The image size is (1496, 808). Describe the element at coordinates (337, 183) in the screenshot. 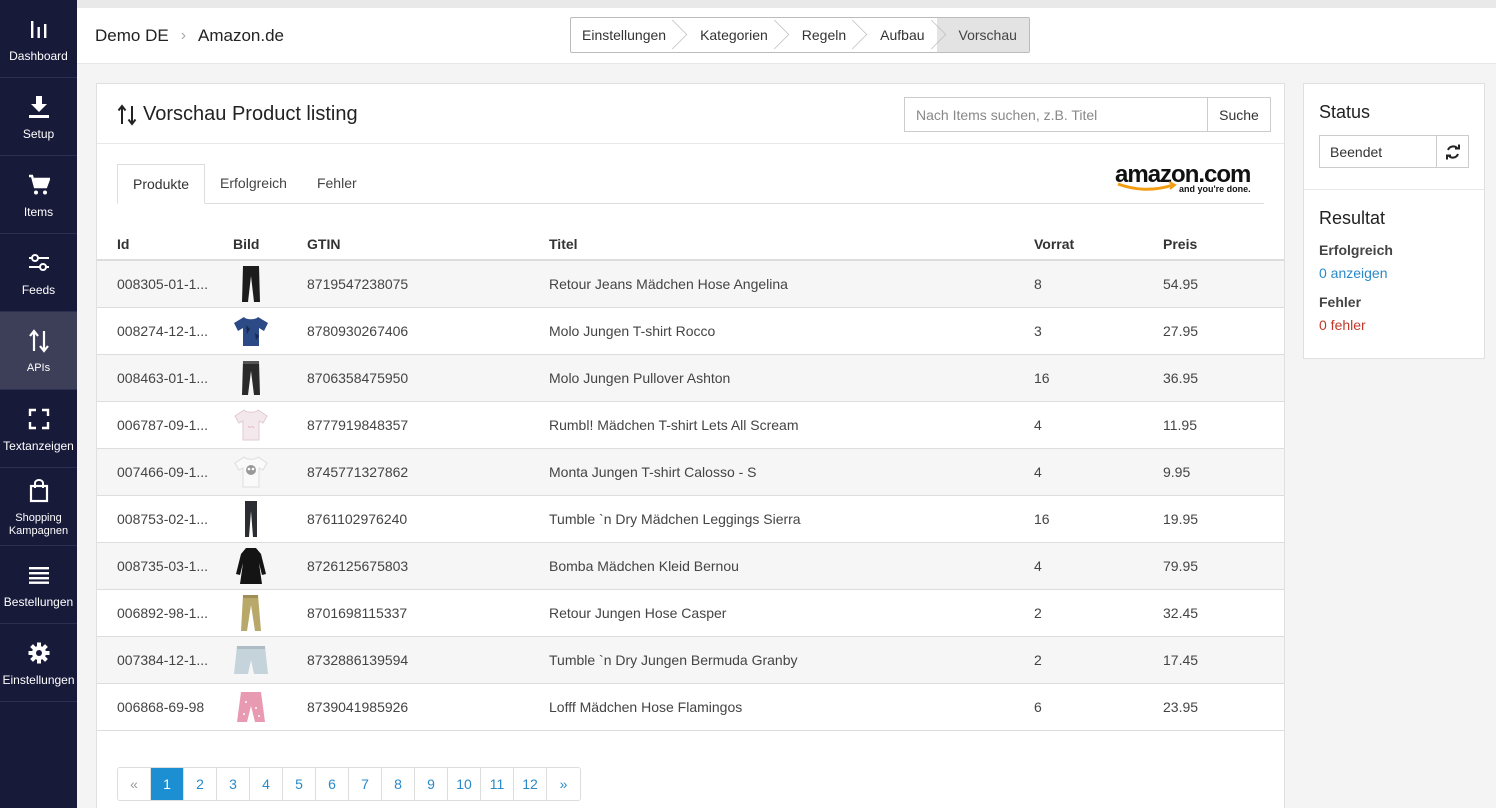

I see `tab-fehler: Fehler` at that location.